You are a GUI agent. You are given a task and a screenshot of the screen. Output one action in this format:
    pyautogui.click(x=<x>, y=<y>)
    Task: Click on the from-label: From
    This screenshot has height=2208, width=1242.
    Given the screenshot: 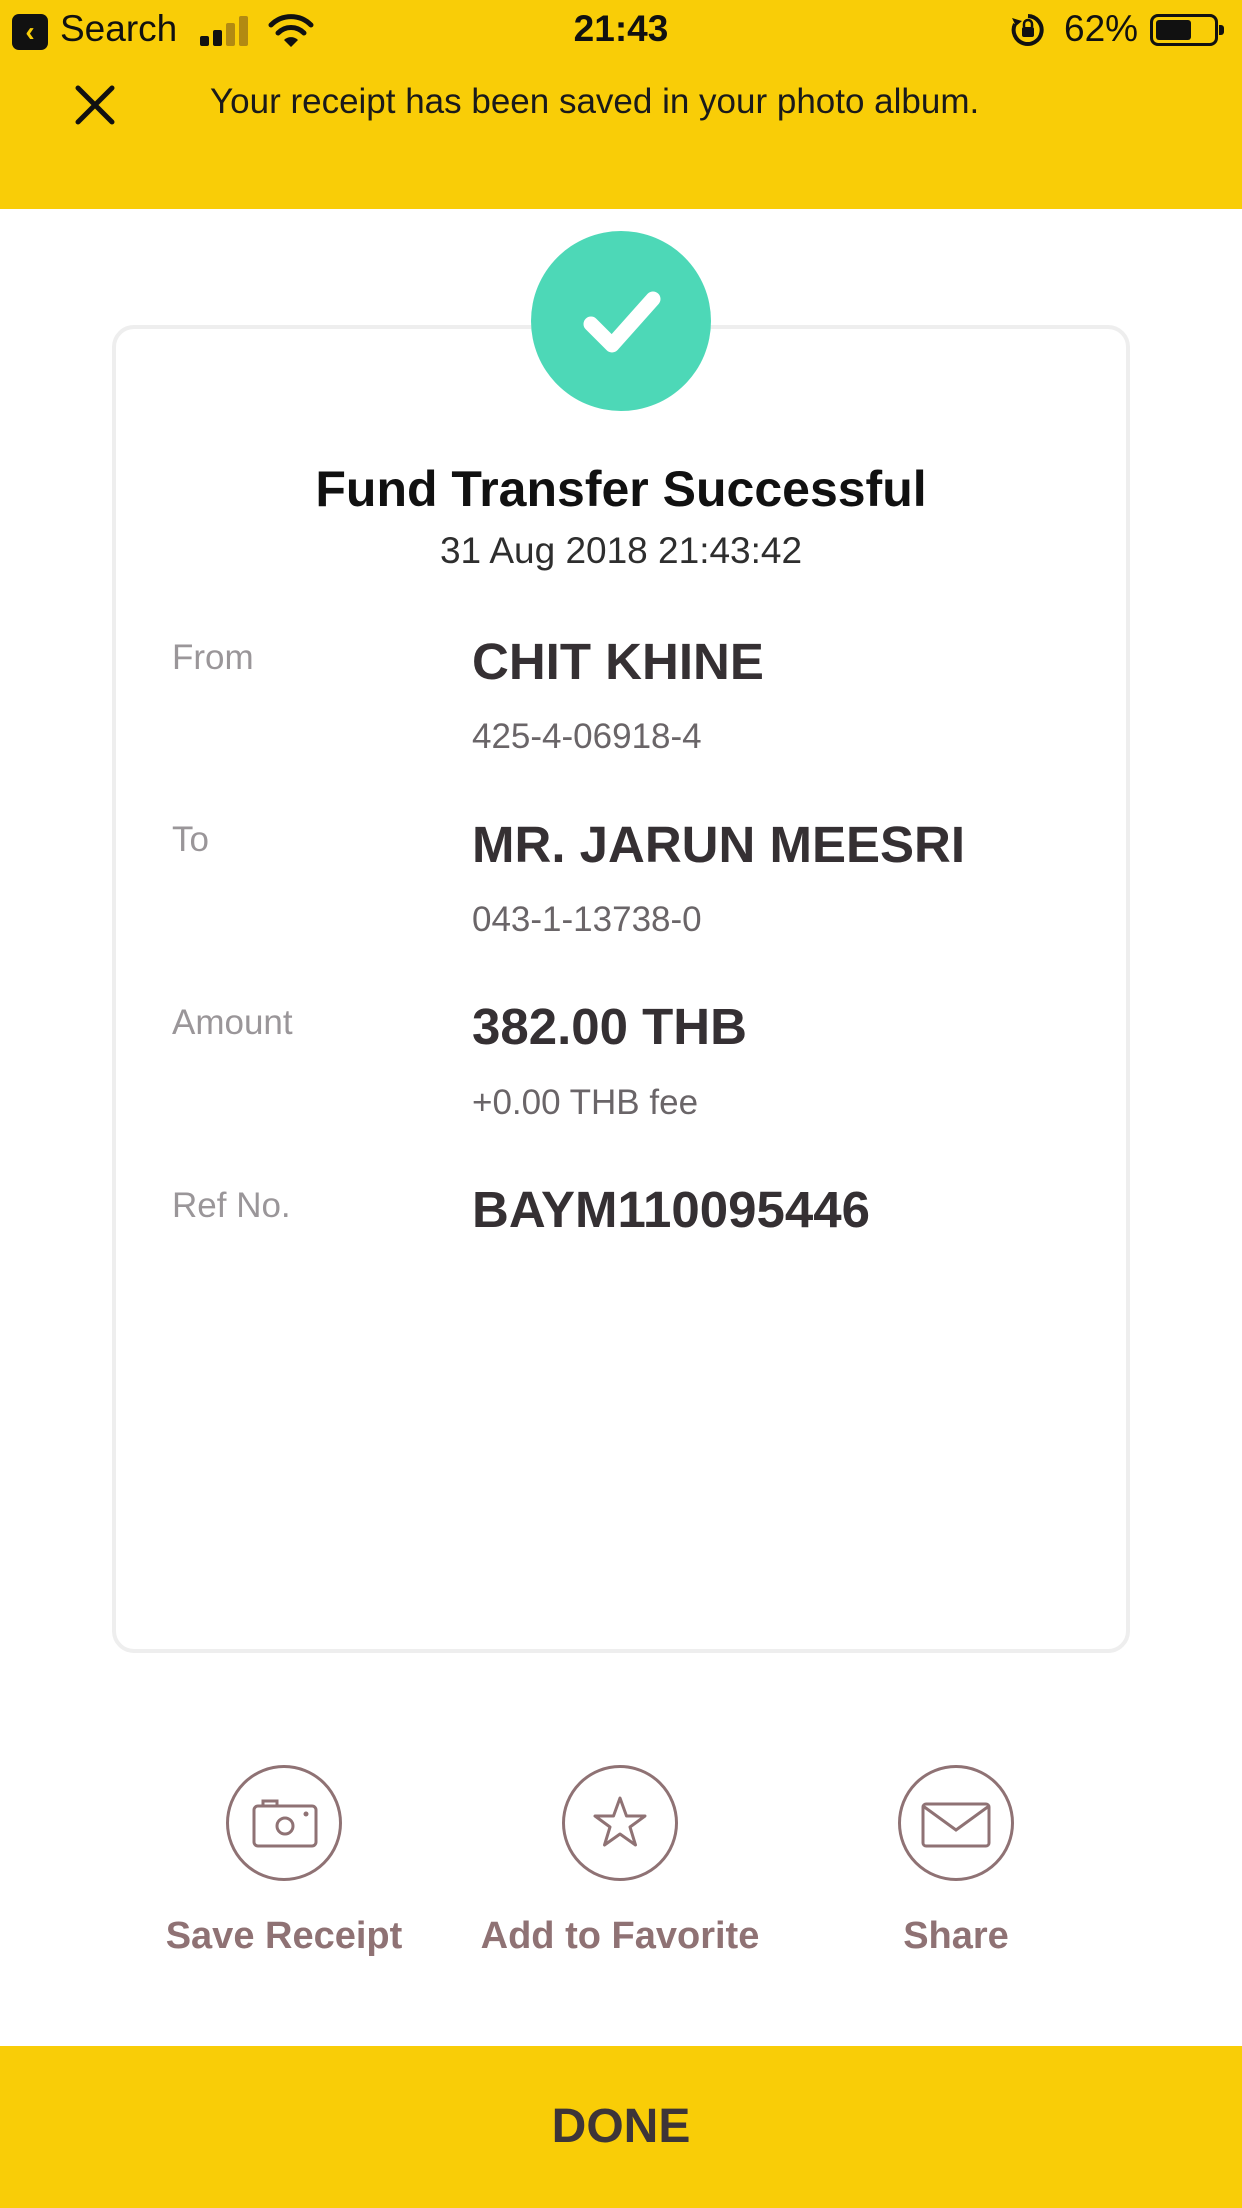 What is the action you would take?
    pyautogui.click(x=213, y=657)
    